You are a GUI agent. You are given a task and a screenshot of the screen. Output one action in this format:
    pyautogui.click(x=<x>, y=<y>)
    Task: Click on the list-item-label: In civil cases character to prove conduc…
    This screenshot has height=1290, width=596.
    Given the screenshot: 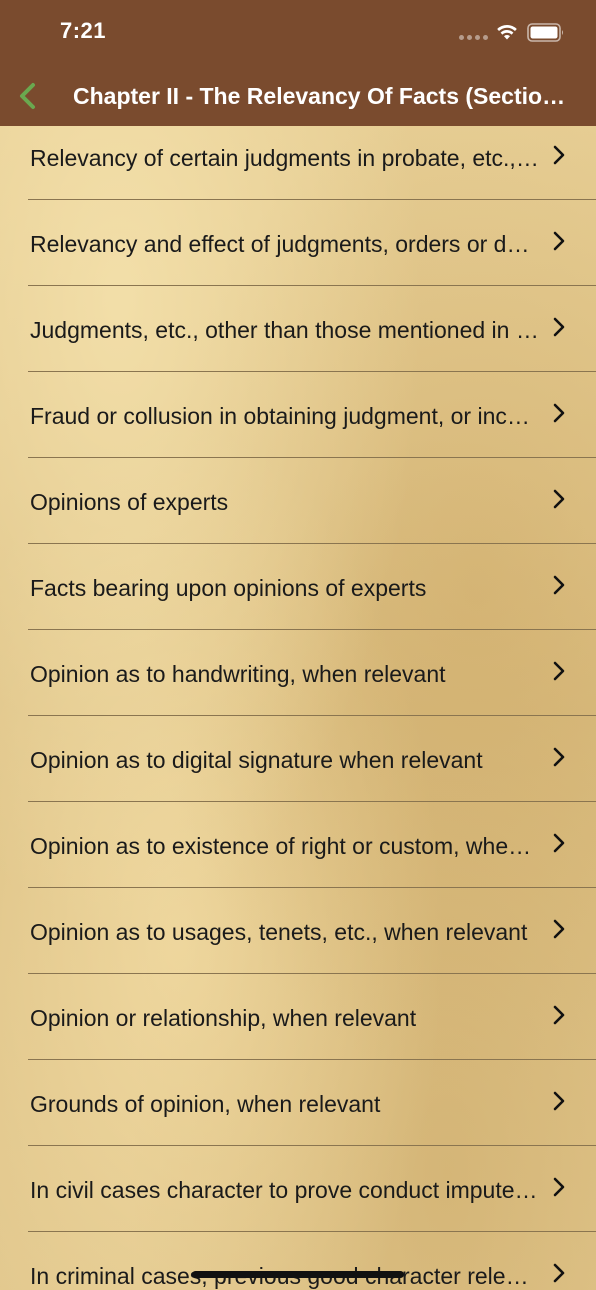 What is the action you would take?
    pyautogui.click(x=285, y=1190)
    